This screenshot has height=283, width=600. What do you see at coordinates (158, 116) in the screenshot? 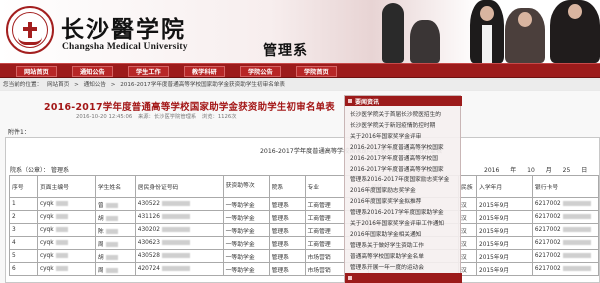
I see `article-meta: 2016-10-20 12:45:06 来源：长沙医学院管理系 浏览：1126次` at bounding box center [158, 116].